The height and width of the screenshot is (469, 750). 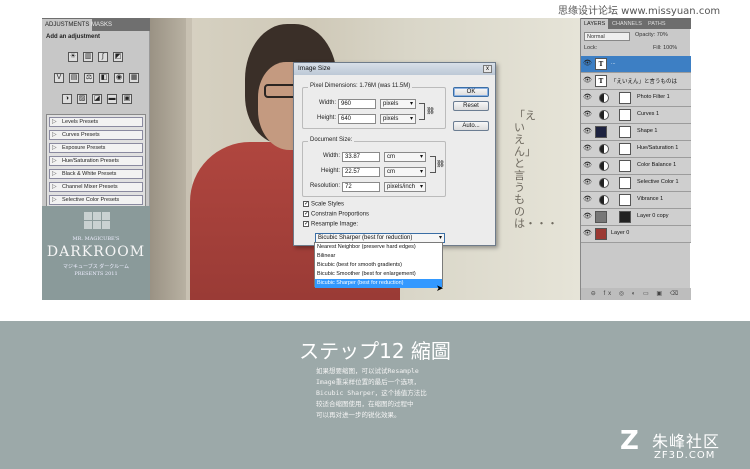 I want to click on preset-item: Hue/Saturation Presets, so click(x=96, y=161).